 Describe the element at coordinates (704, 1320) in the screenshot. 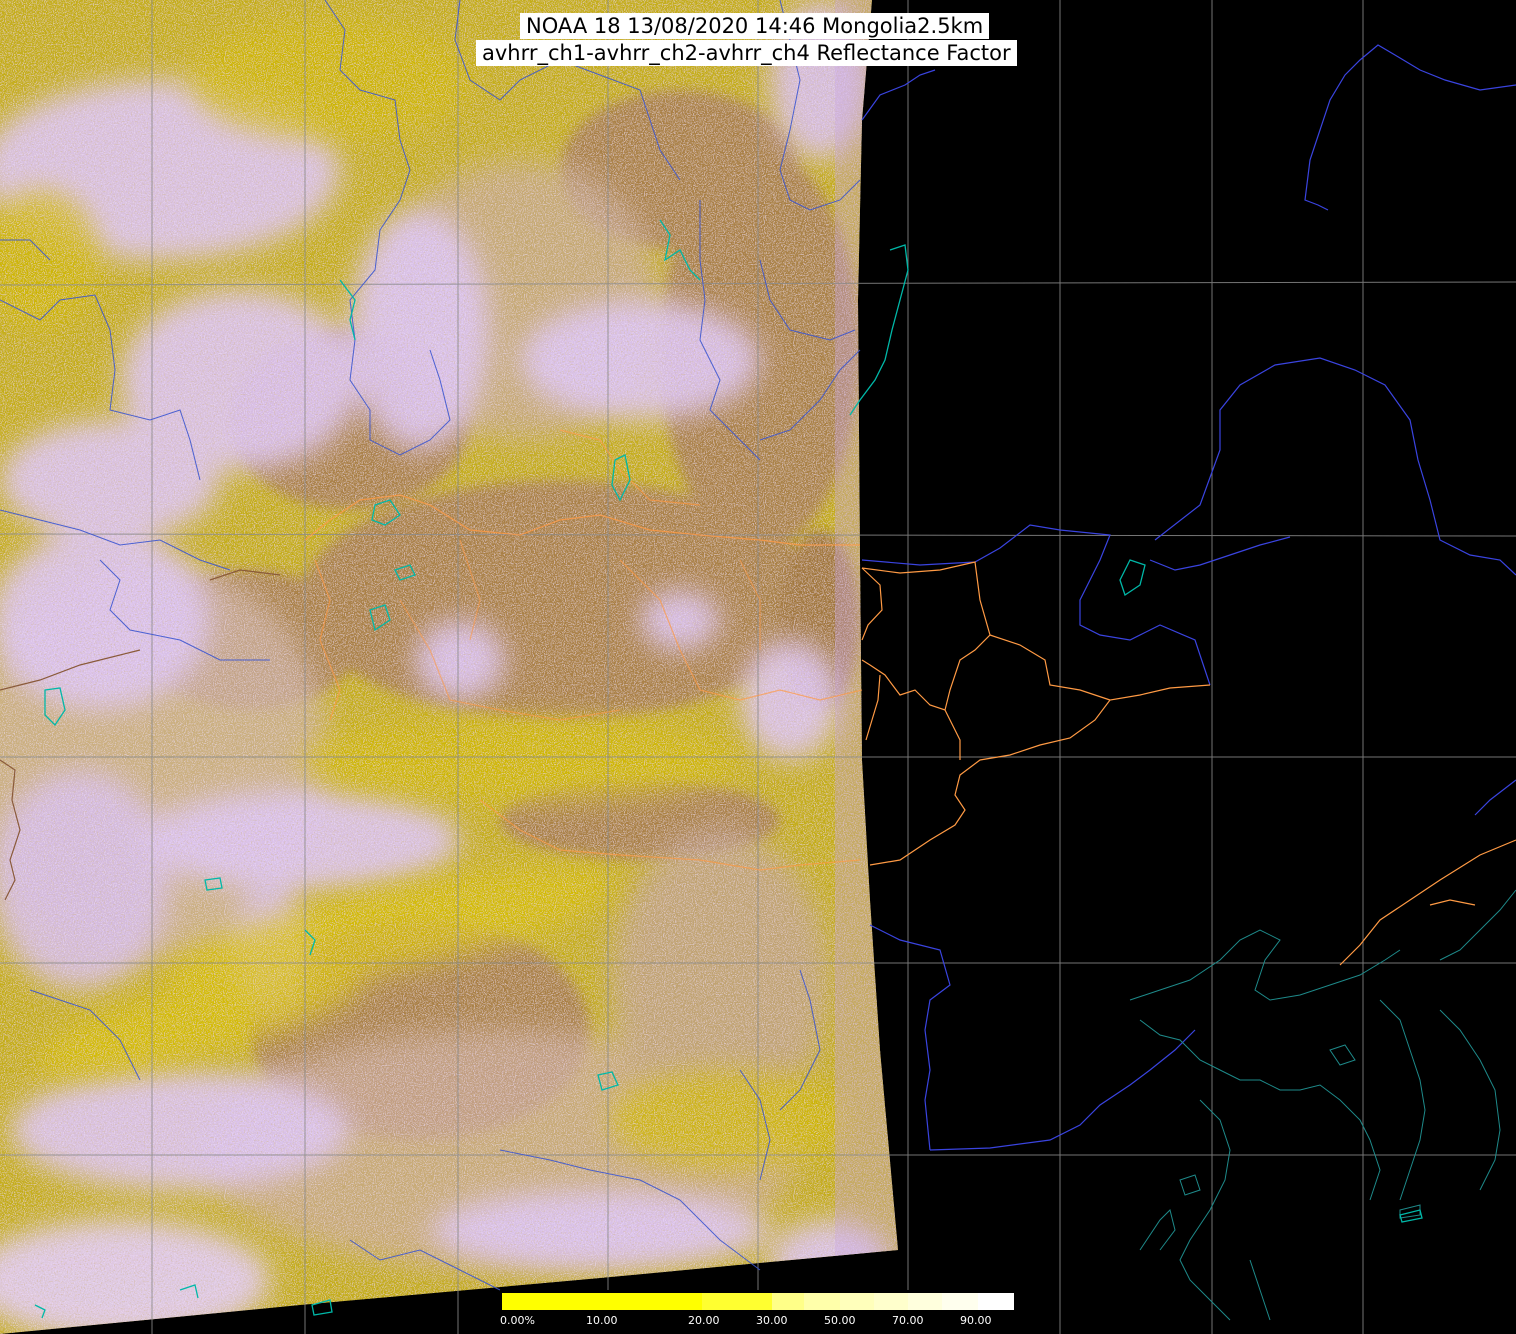

I see `colorbar-label: 20.00` at that location.